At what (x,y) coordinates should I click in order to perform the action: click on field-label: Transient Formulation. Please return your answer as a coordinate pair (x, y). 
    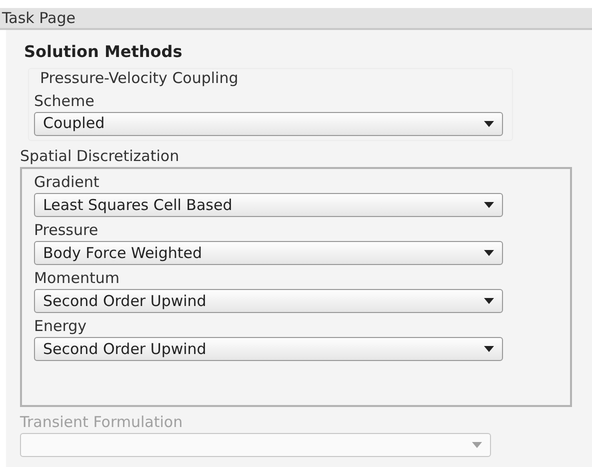
    Looking at the image, I should click on (102, 422).